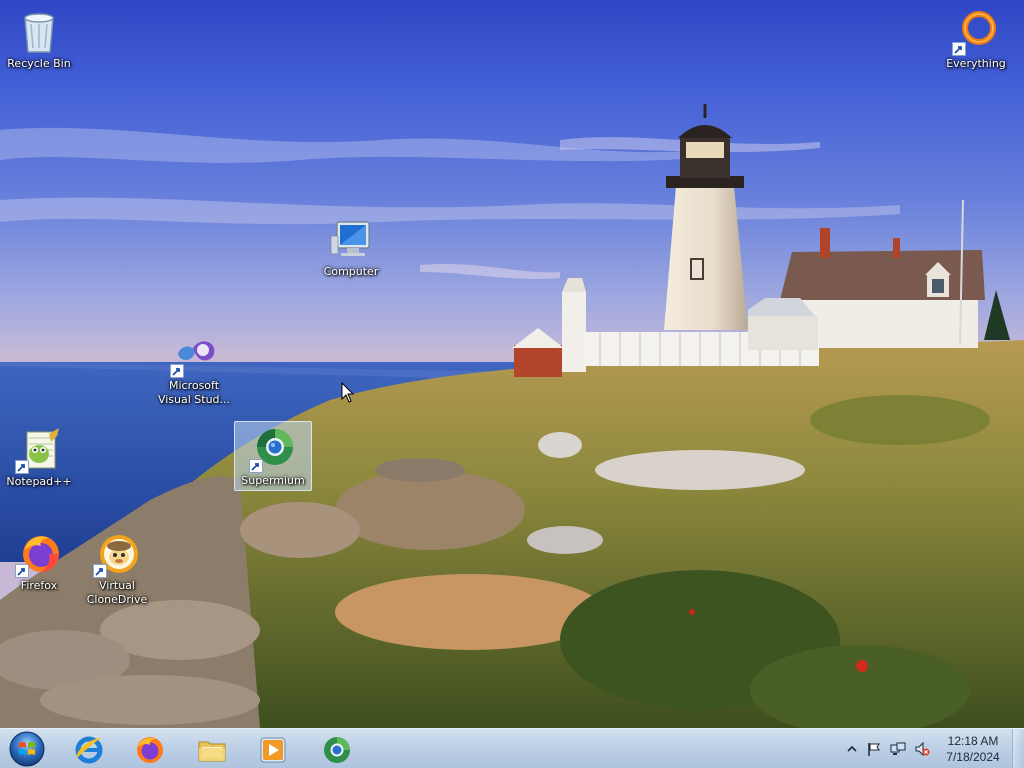  I want to click on desktop-icon-label: Notepad++, so click(39, 481).